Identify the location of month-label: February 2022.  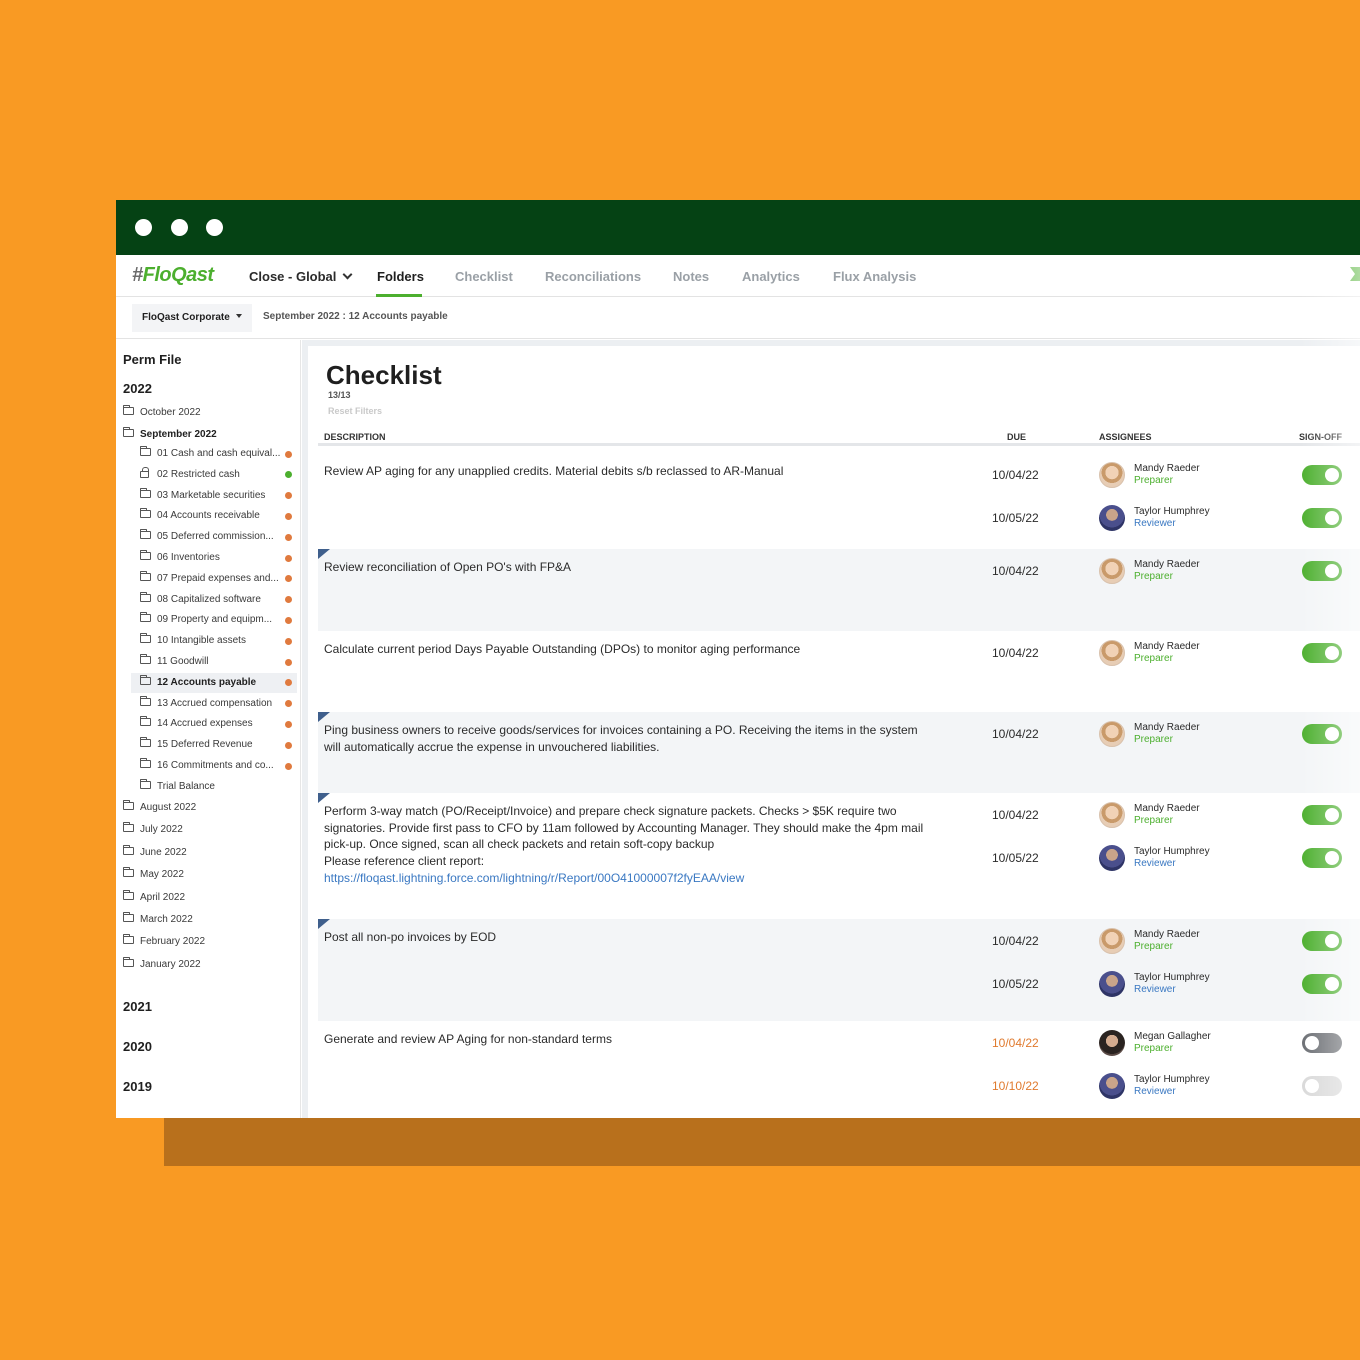
(173, 942).